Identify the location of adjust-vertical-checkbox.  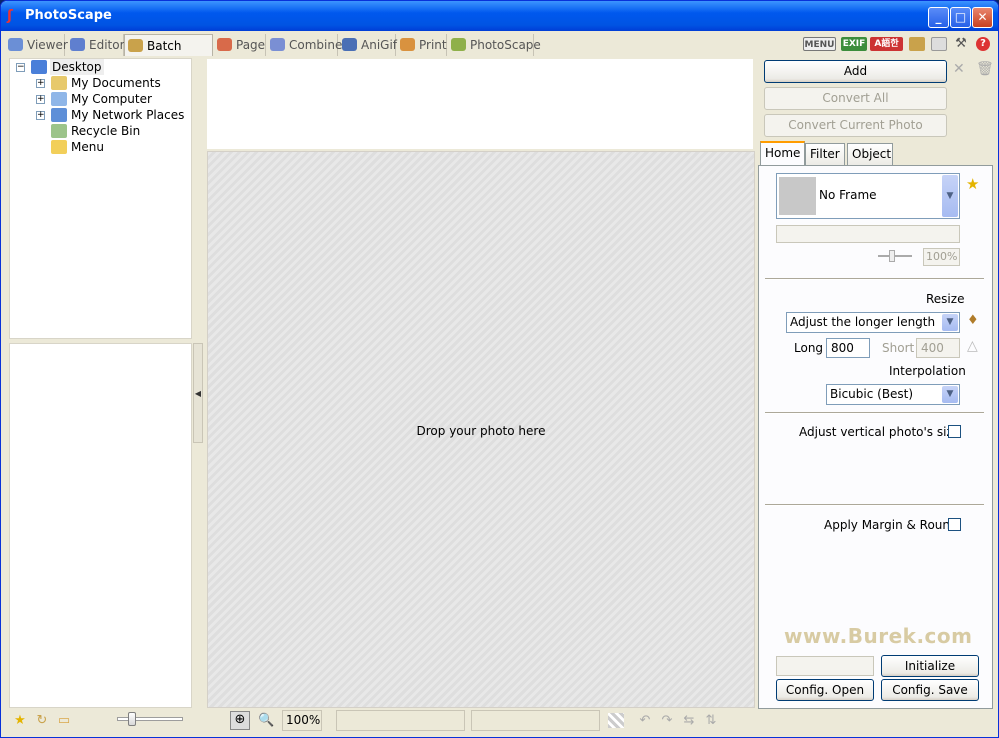
(954, 431).